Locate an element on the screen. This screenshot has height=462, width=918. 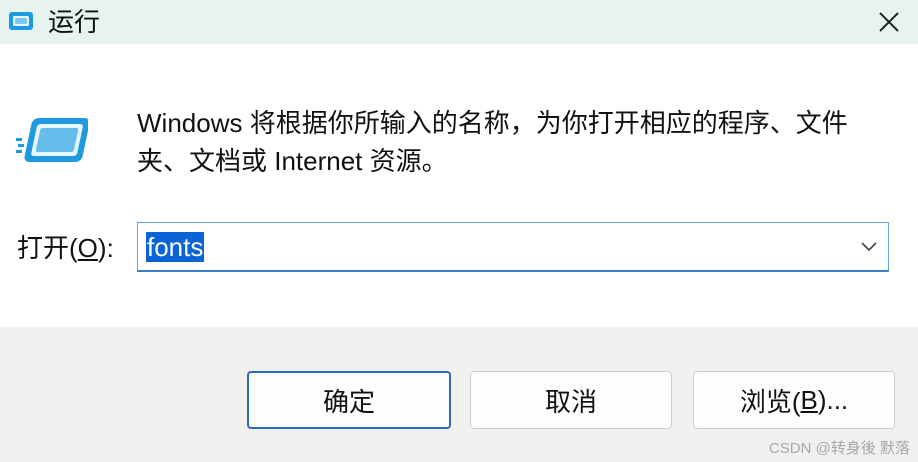
chevron-down-icon is located at coordinates (869, 246).